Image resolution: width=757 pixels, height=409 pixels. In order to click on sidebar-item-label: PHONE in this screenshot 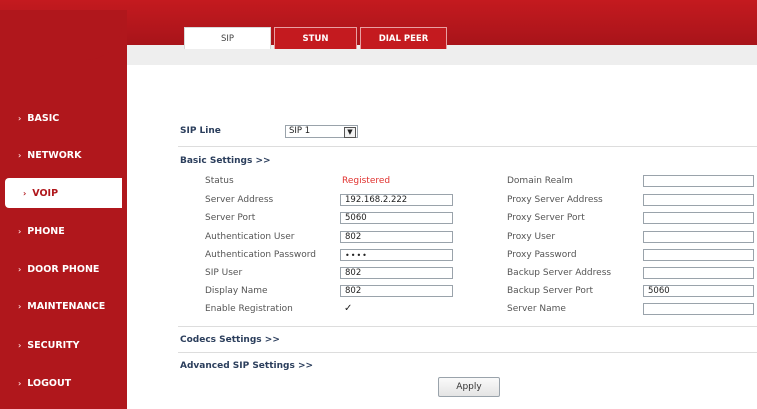, I will do `click(46, 231)`.